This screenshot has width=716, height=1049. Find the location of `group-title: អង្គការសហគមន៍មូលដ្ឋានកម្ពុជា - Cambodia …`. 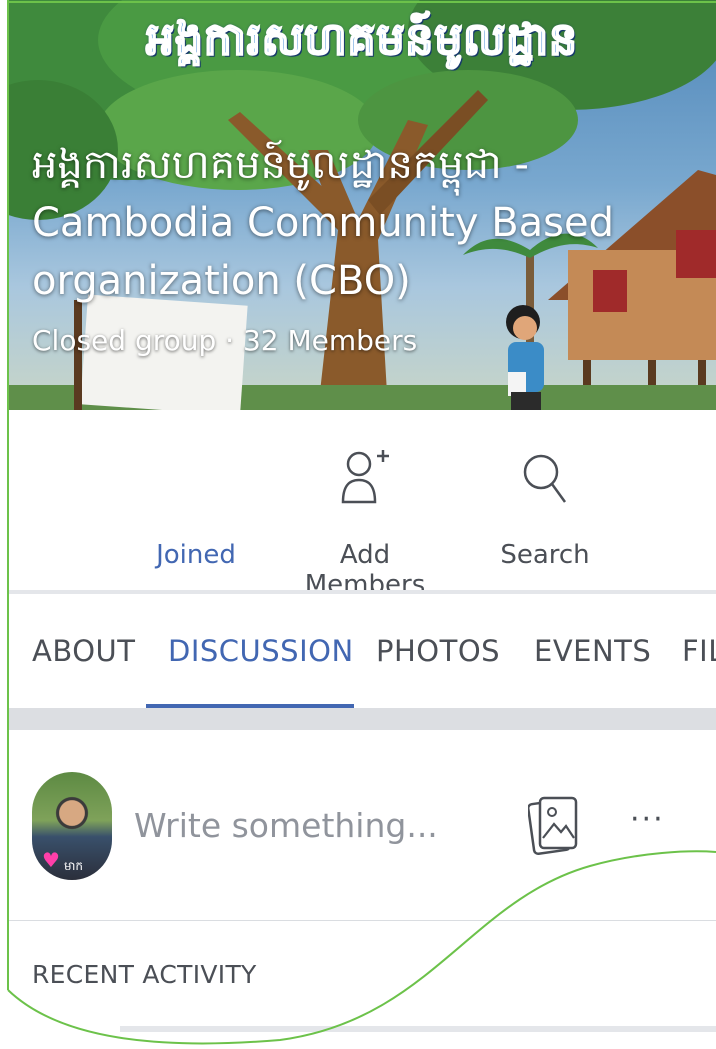

group-title: អង្គការសហគមន៍មូលដ្ឋានកម្ពុជា - Cambodia … is located at coordinates (323, 223).